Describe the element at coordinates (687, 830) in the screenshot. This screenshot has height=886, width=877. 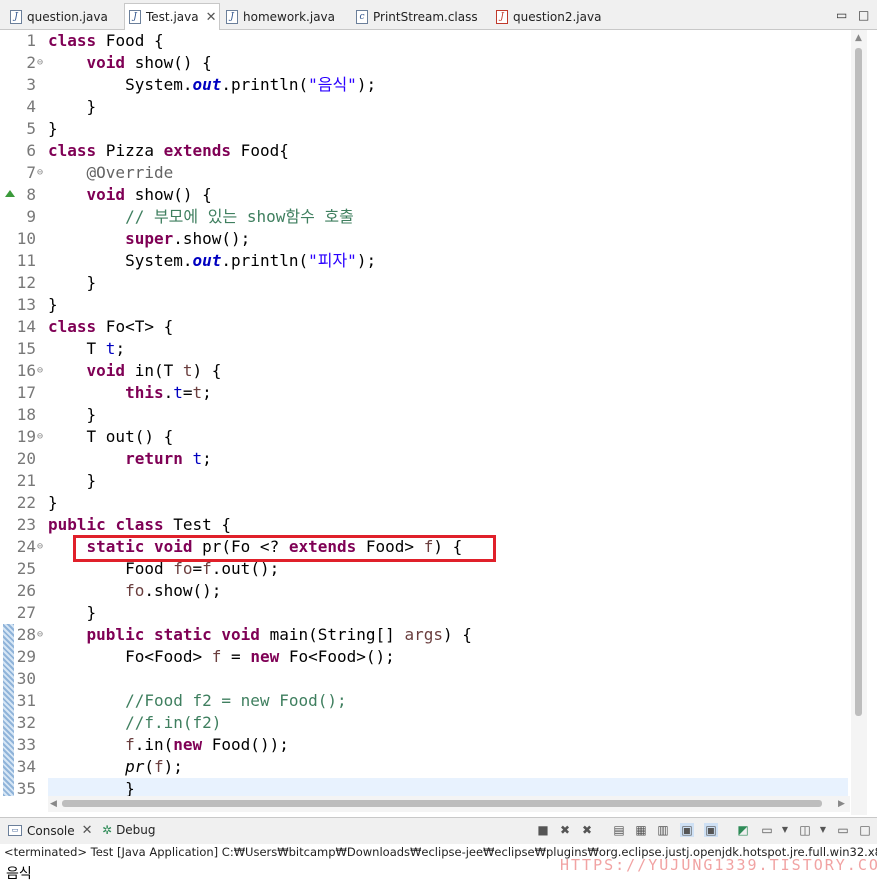
I see `show-console-stdout-icon: ▣` at that location.